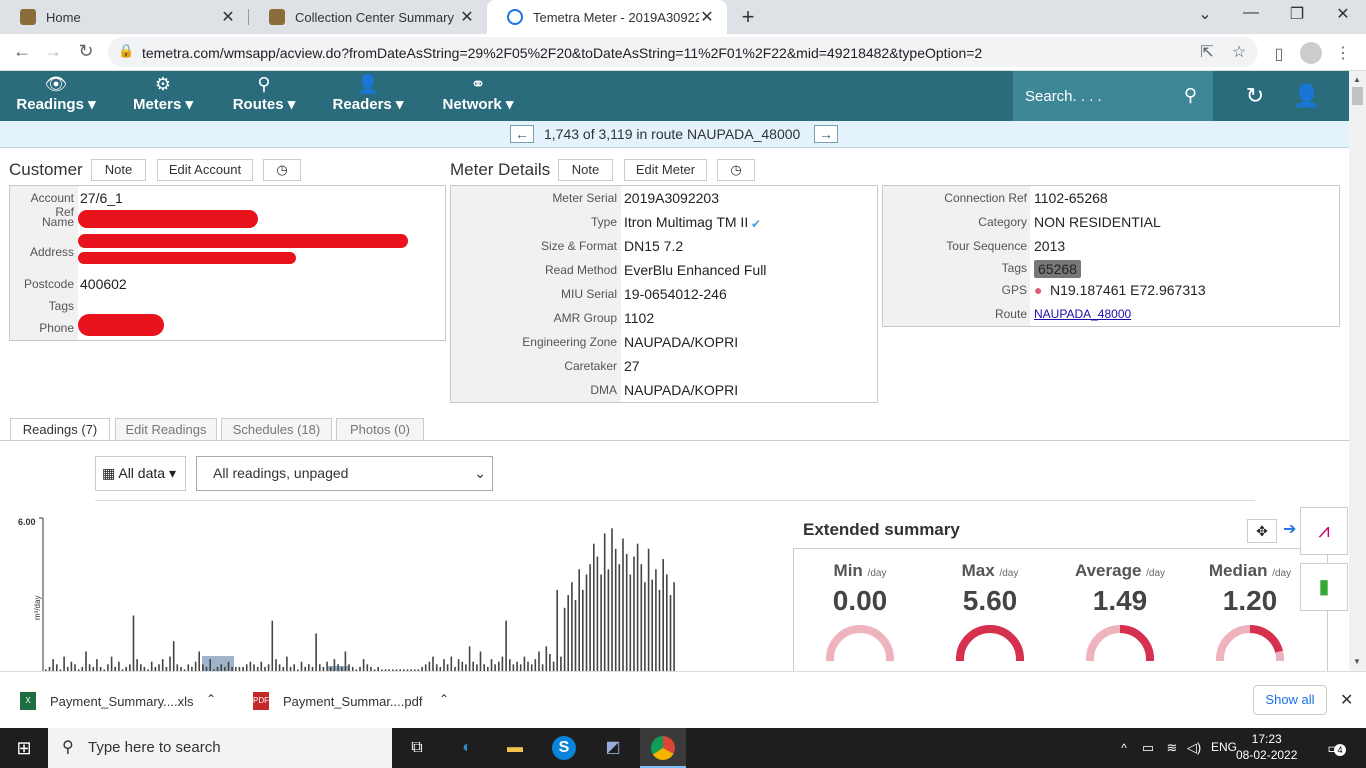  What do you see at coordinates (205, 170) in the screenshot?
I see `edit-account-button: Edit Account` at bounding box center [205, 170].